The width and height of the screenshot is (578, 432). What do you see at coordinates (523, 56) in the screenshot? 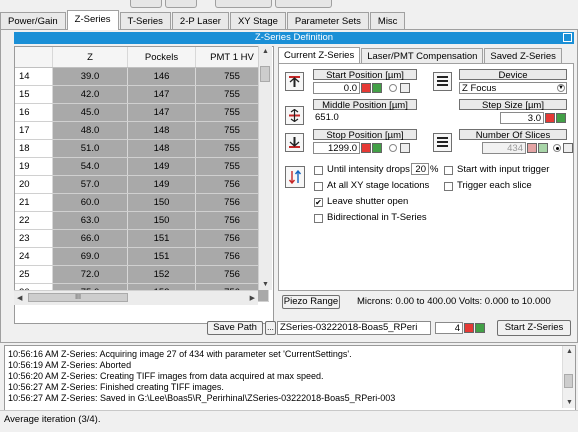
I see `tab-saved-z-series: Saved Z-Series` at bounding box center [523, 56].